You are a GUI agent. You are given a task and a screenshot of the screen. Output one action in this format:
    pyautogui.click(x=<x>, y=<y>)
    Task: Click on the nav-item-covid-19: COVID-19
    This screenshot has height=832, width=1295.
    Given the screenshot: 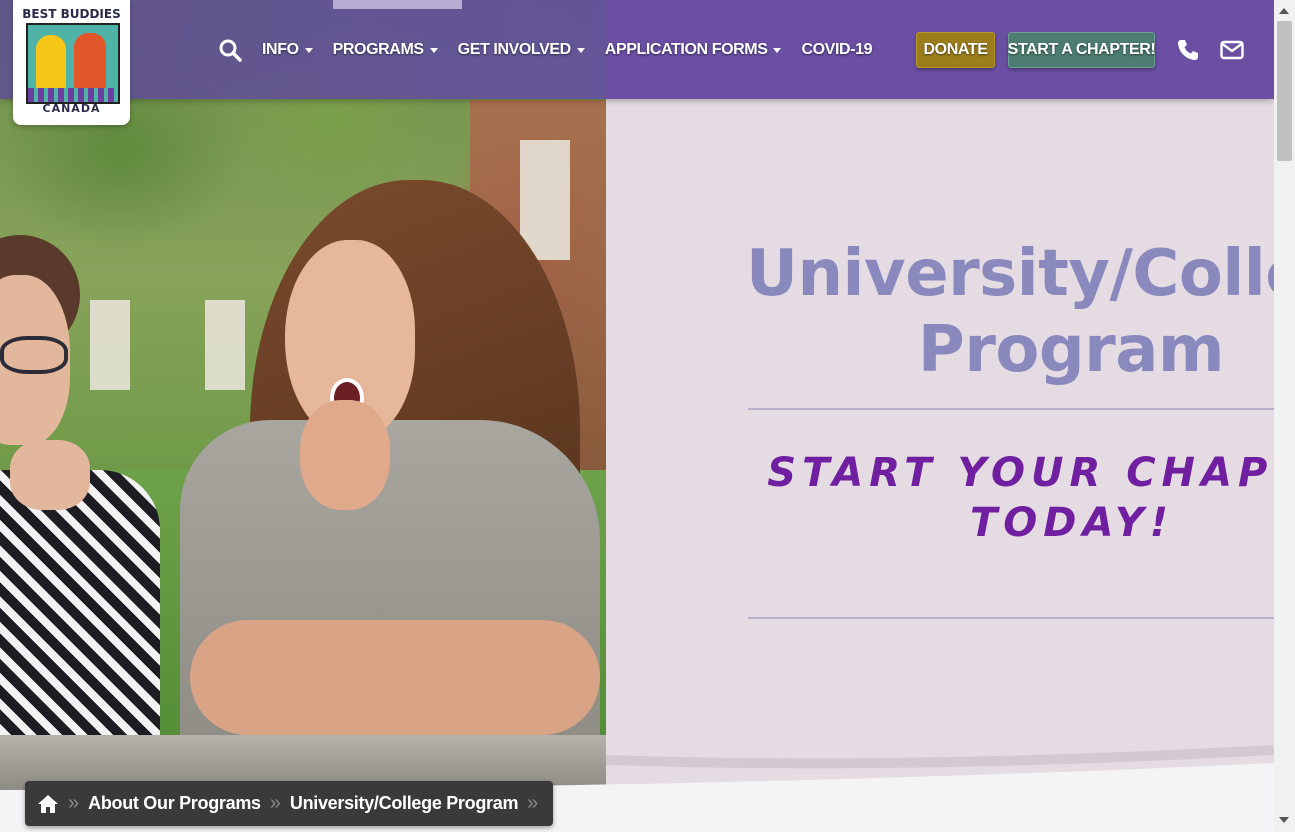 What is the action you would take?
    pyautogui.click(x=836, y=50)
    